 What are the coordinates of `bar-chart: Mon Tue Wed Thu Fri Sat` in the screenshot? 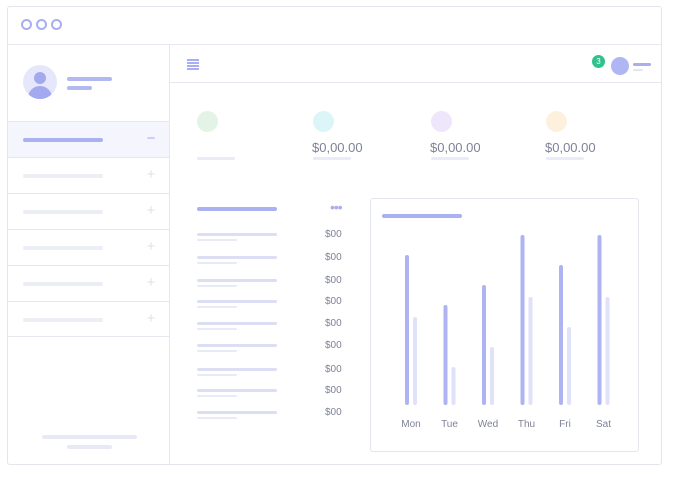 It's located at (506, 332).